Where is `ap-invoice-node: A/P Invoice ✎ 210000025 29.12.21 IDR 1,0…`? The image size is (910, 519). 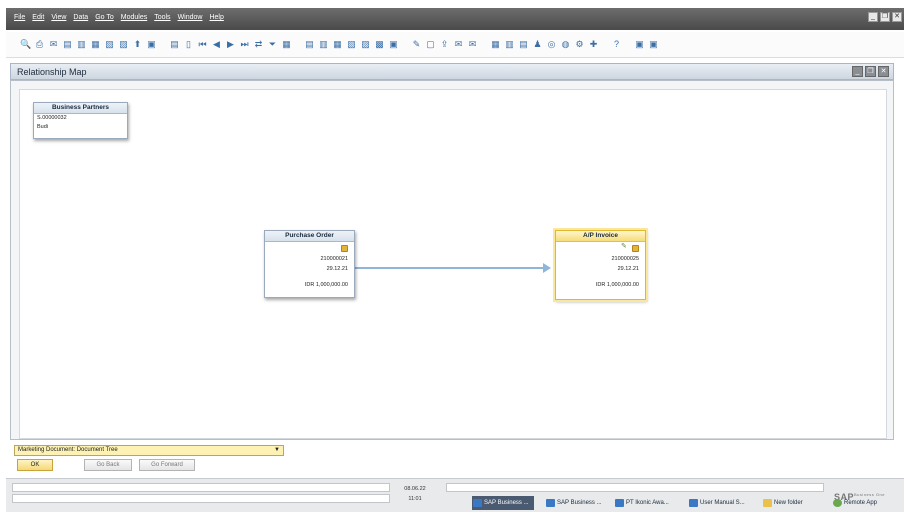
ap-invoice-node: A/P Invoice ✎ 210000025 29.12.21 IDR 1,0… is located at coordinates (600, 265).